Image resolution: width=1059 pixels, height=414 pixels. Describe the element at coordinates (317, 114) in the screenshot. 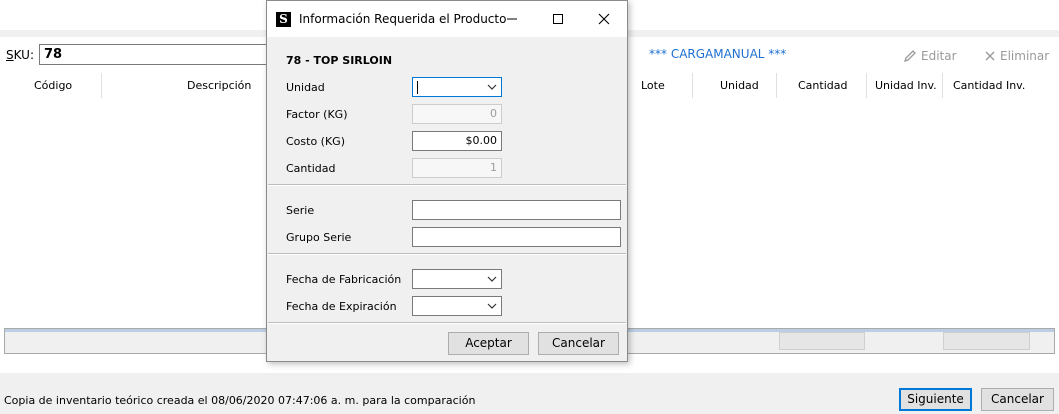

I see `factor-label: Factor (KG)` at that location.